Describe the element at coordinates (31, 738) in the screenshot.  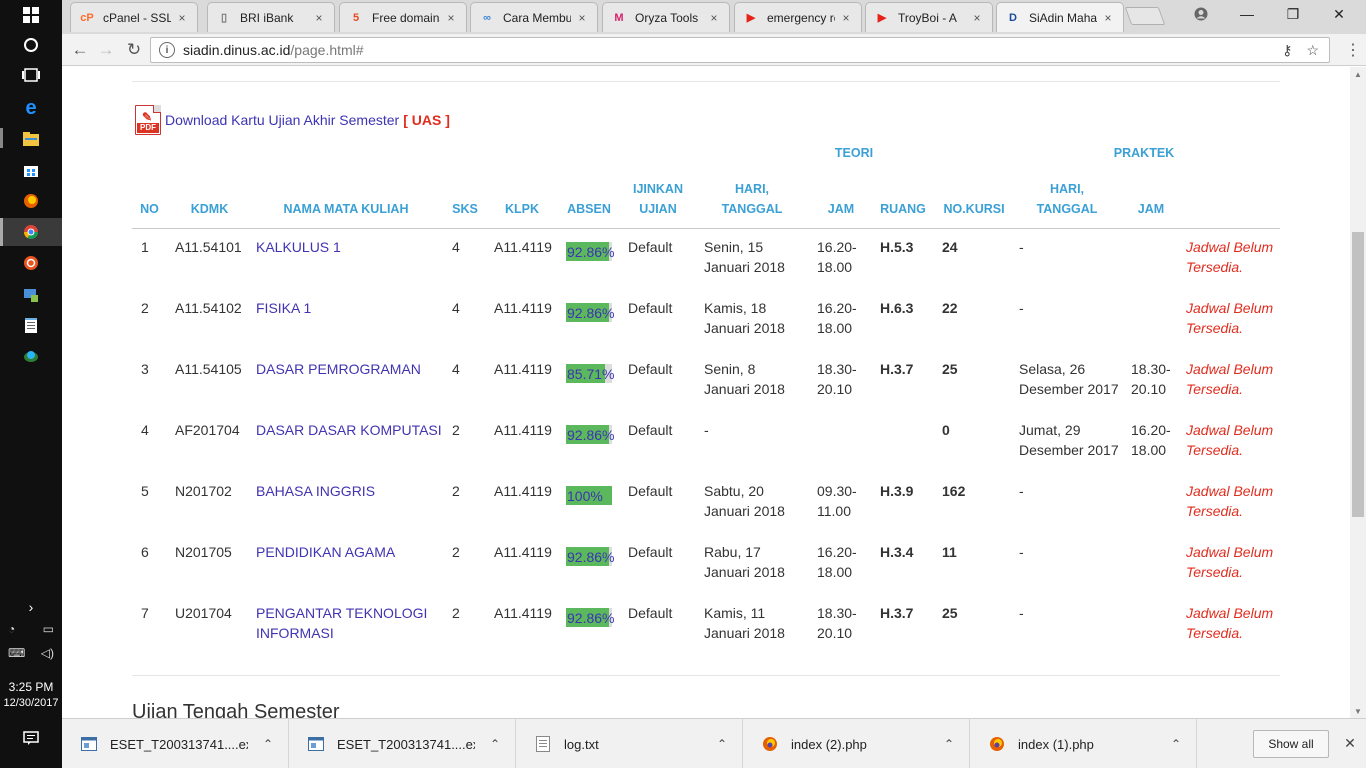
I see `action-center-icon` at that location.